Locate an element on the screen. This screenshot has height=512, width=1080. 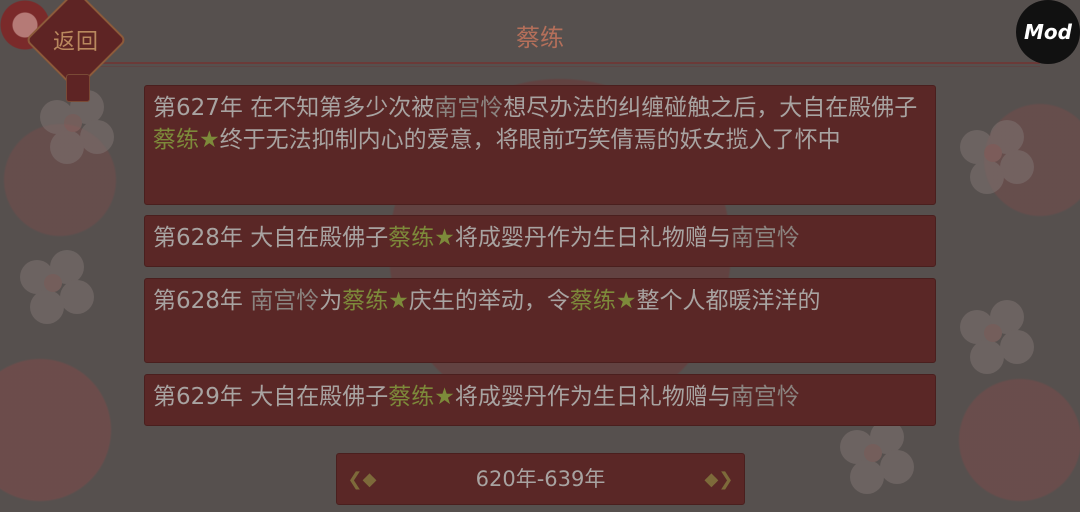
event-text: 终于无法抑制内心的爱意，将眼前巧笑倩焉的妖女揽入了怀中 is located at coordinates (530, 140).